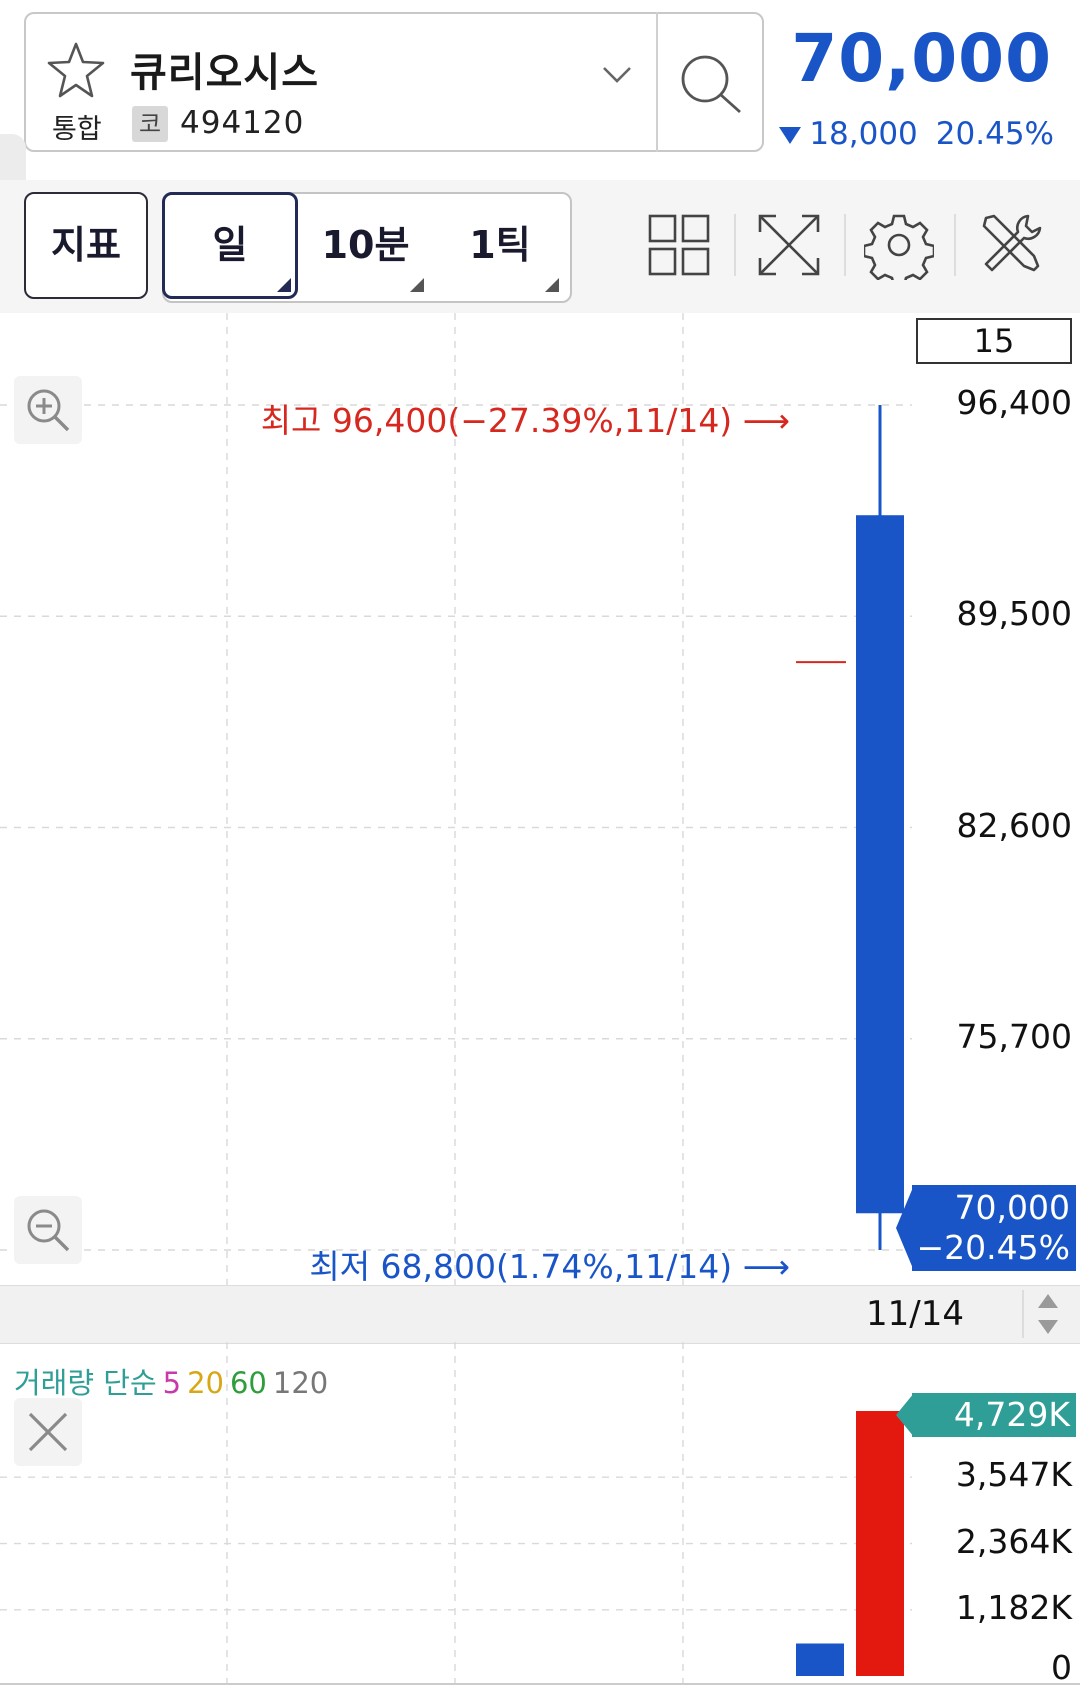 The image size is (1080, 1689). Describe the element at coordinates (1014, 1036) in the screenshot. I see `price-axis-tick: 75,700` at that location.